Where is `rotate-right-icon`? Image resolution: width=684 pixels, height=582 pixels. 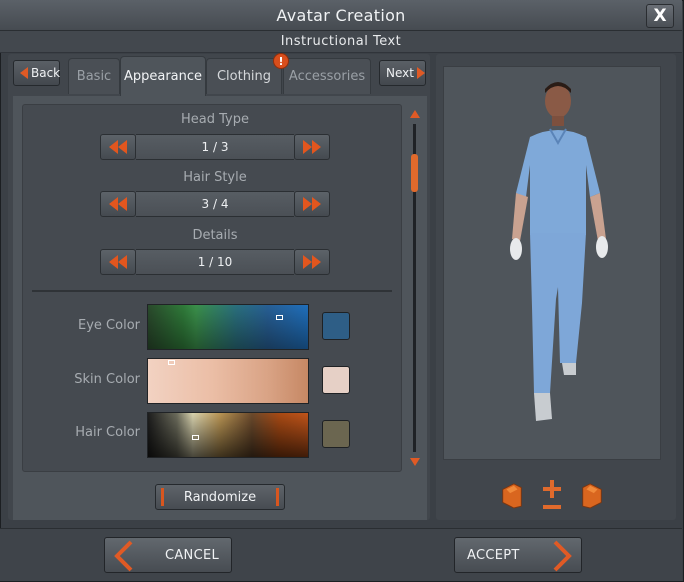
rotate-right-icon is located at coordinates (592, 496).